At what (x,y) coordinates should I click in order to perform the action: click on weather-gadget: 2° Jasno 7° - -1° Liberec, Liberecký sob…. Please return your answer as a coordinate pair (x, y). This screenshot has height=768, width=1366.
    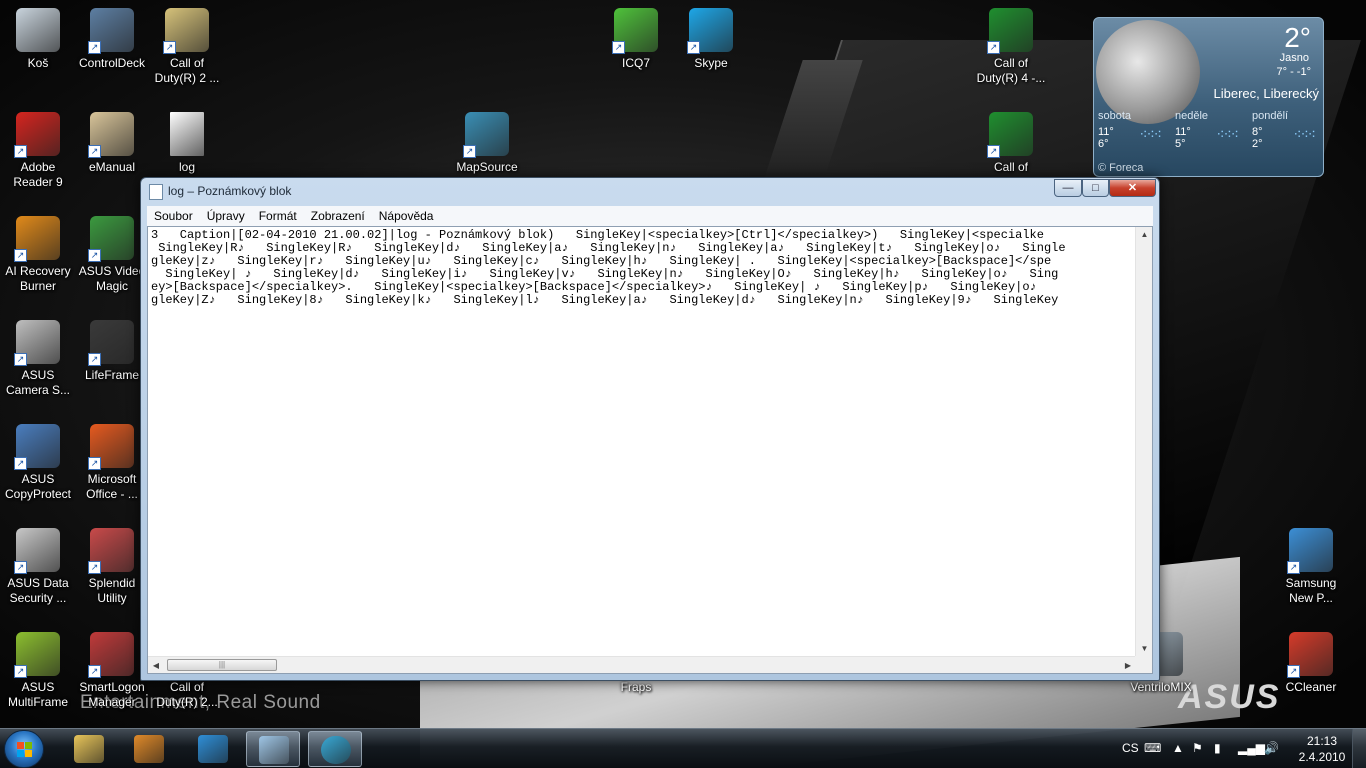
    Looking at the image, I should click on (1208, 97).